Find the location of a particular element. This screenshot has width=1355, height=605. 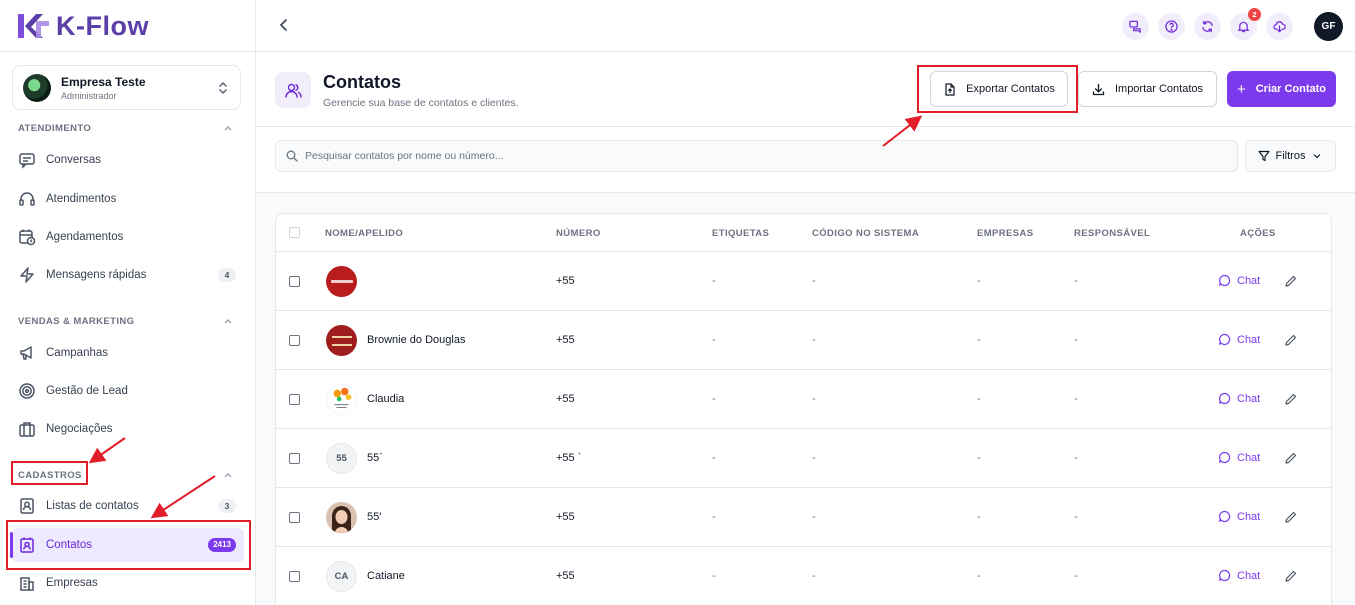

sidebar-item-gestao-de-lead: Gestão de Lead is located at coordinates (128, 391).